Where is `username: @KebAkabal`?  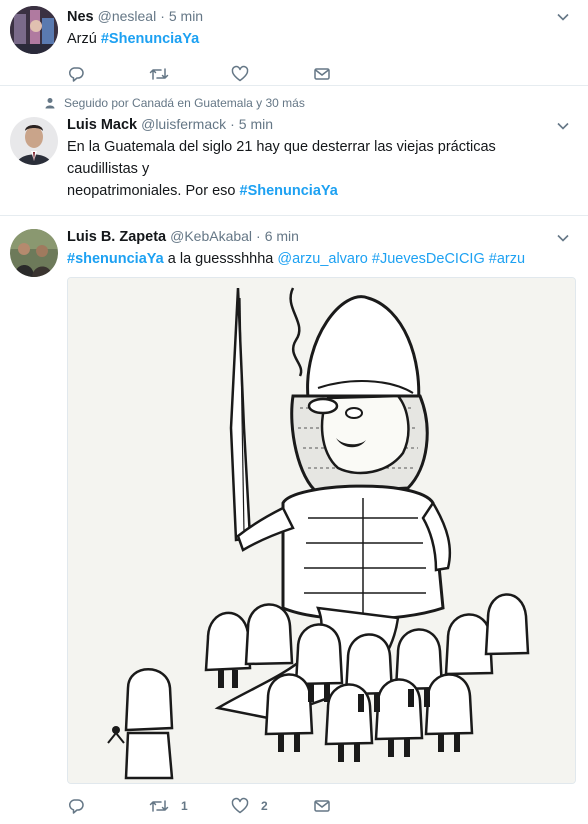 username: @KebAkabal is located at coordinates (211, 236).